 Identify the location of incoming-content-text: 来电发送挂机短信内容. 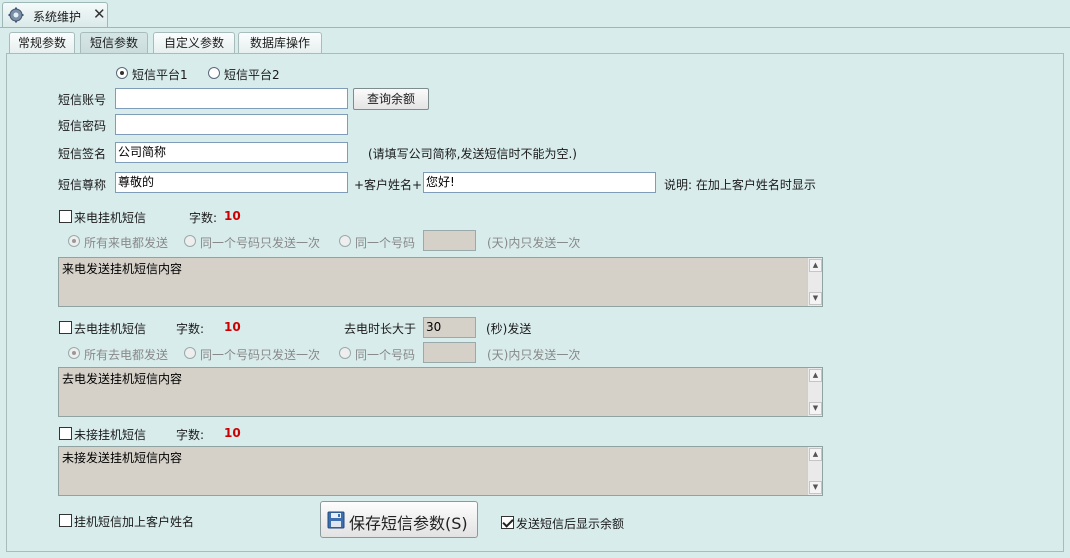
(122, 269).